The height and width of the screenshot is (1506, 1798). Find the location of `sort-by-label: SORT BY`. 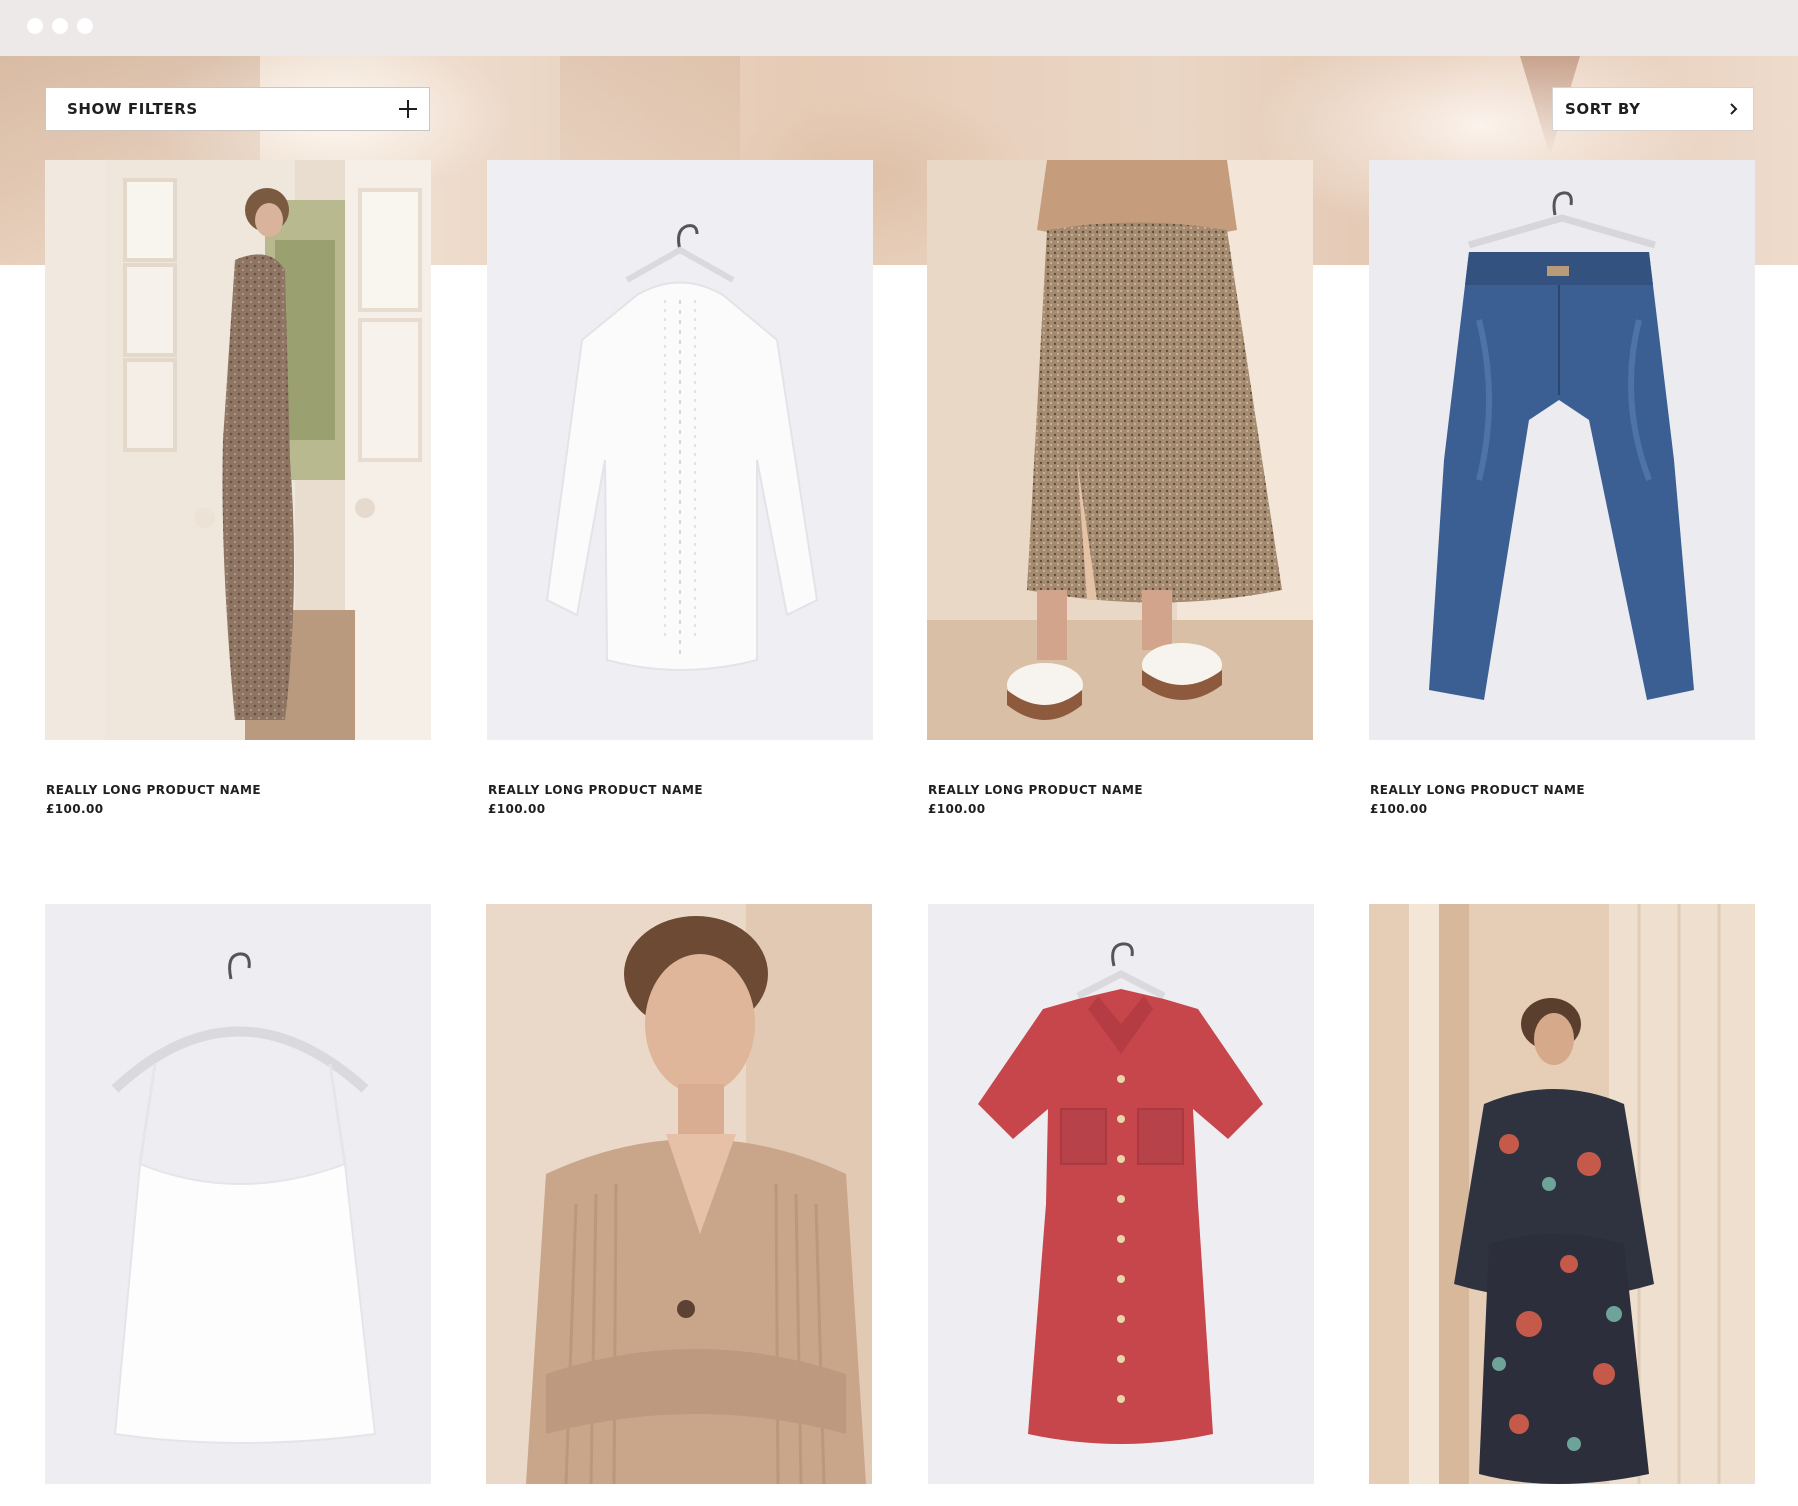

sort-by-label: SORT BY is located at coordinates (1603, 109).